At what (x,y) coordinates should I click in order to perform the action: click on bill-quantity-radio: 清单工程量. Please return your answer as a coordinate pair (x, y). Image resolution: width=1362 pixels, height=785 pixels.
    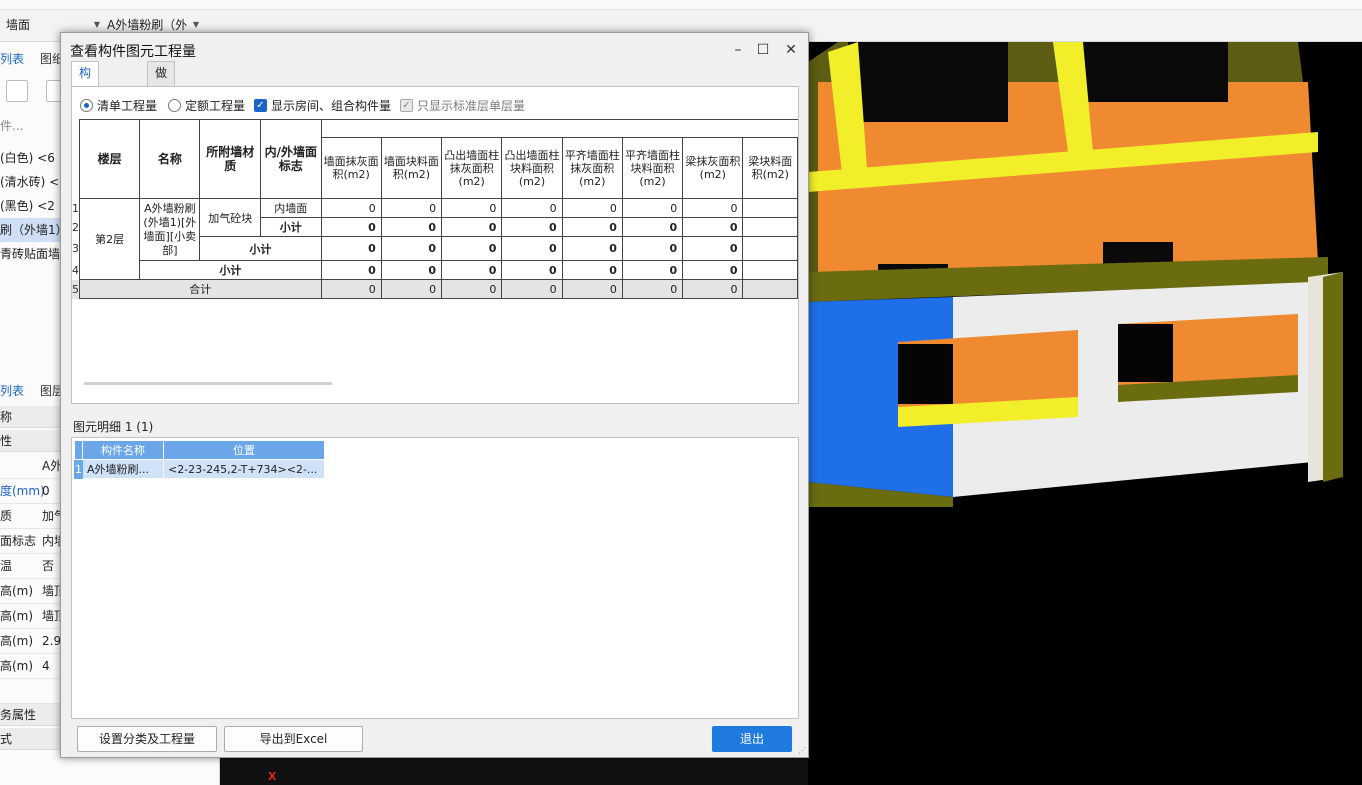
    Looking at the image, I should click on (122, 106).